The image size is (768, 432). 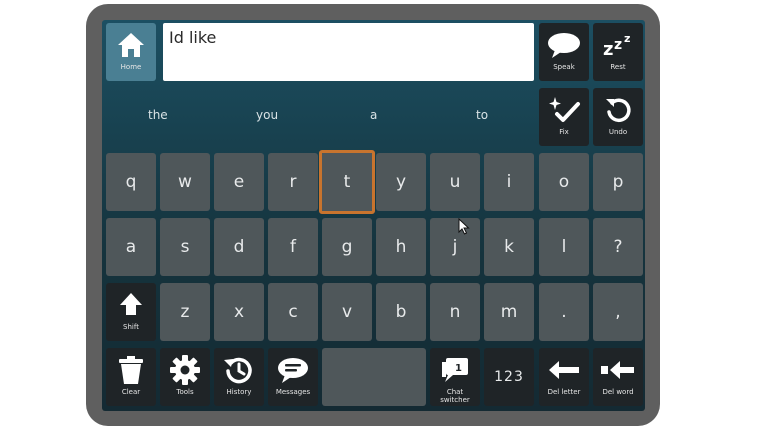 What do you see at coordinates (509, 182) in the screenshot?
I see `key-i: i` at bounding box center [509, 182].